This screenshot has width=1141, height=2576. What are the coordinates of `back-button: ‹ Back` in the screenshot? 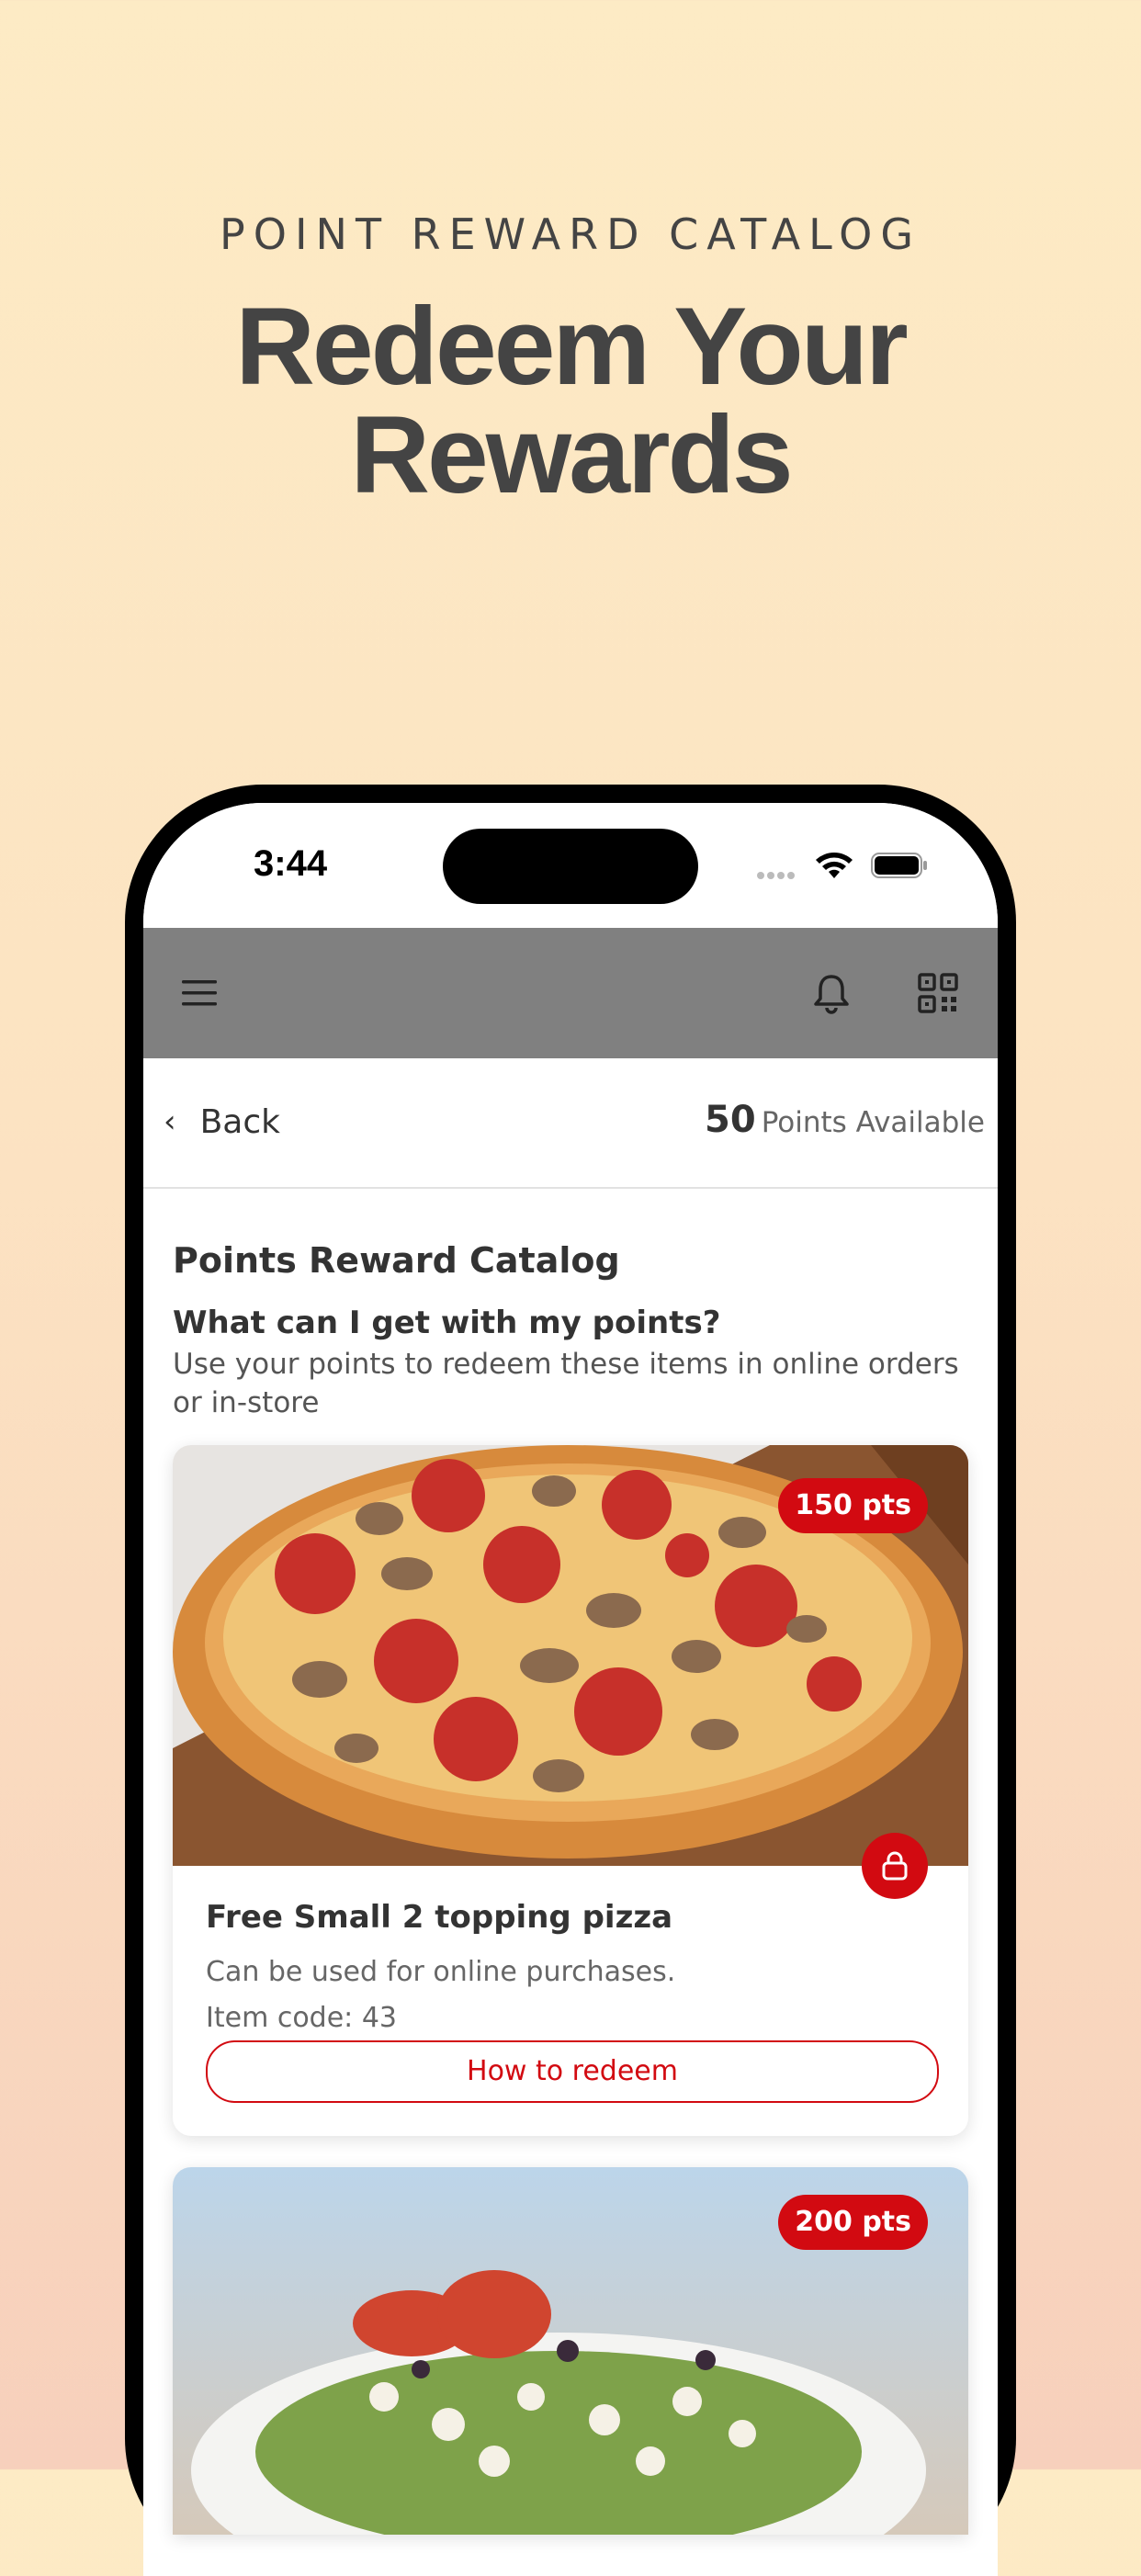 It's located at (222, 1122).